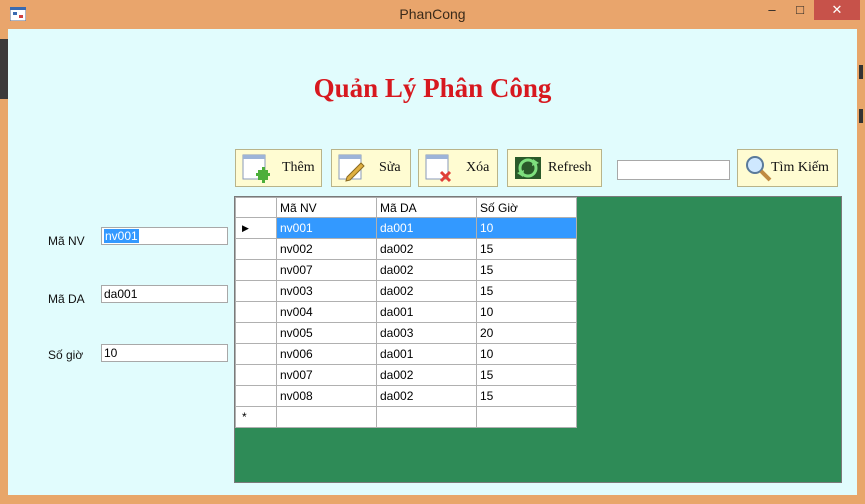  What do you see at coordinates (759, 169) in the screenshot?
I see `magnifier-icon` at bounding box center [759, 169].